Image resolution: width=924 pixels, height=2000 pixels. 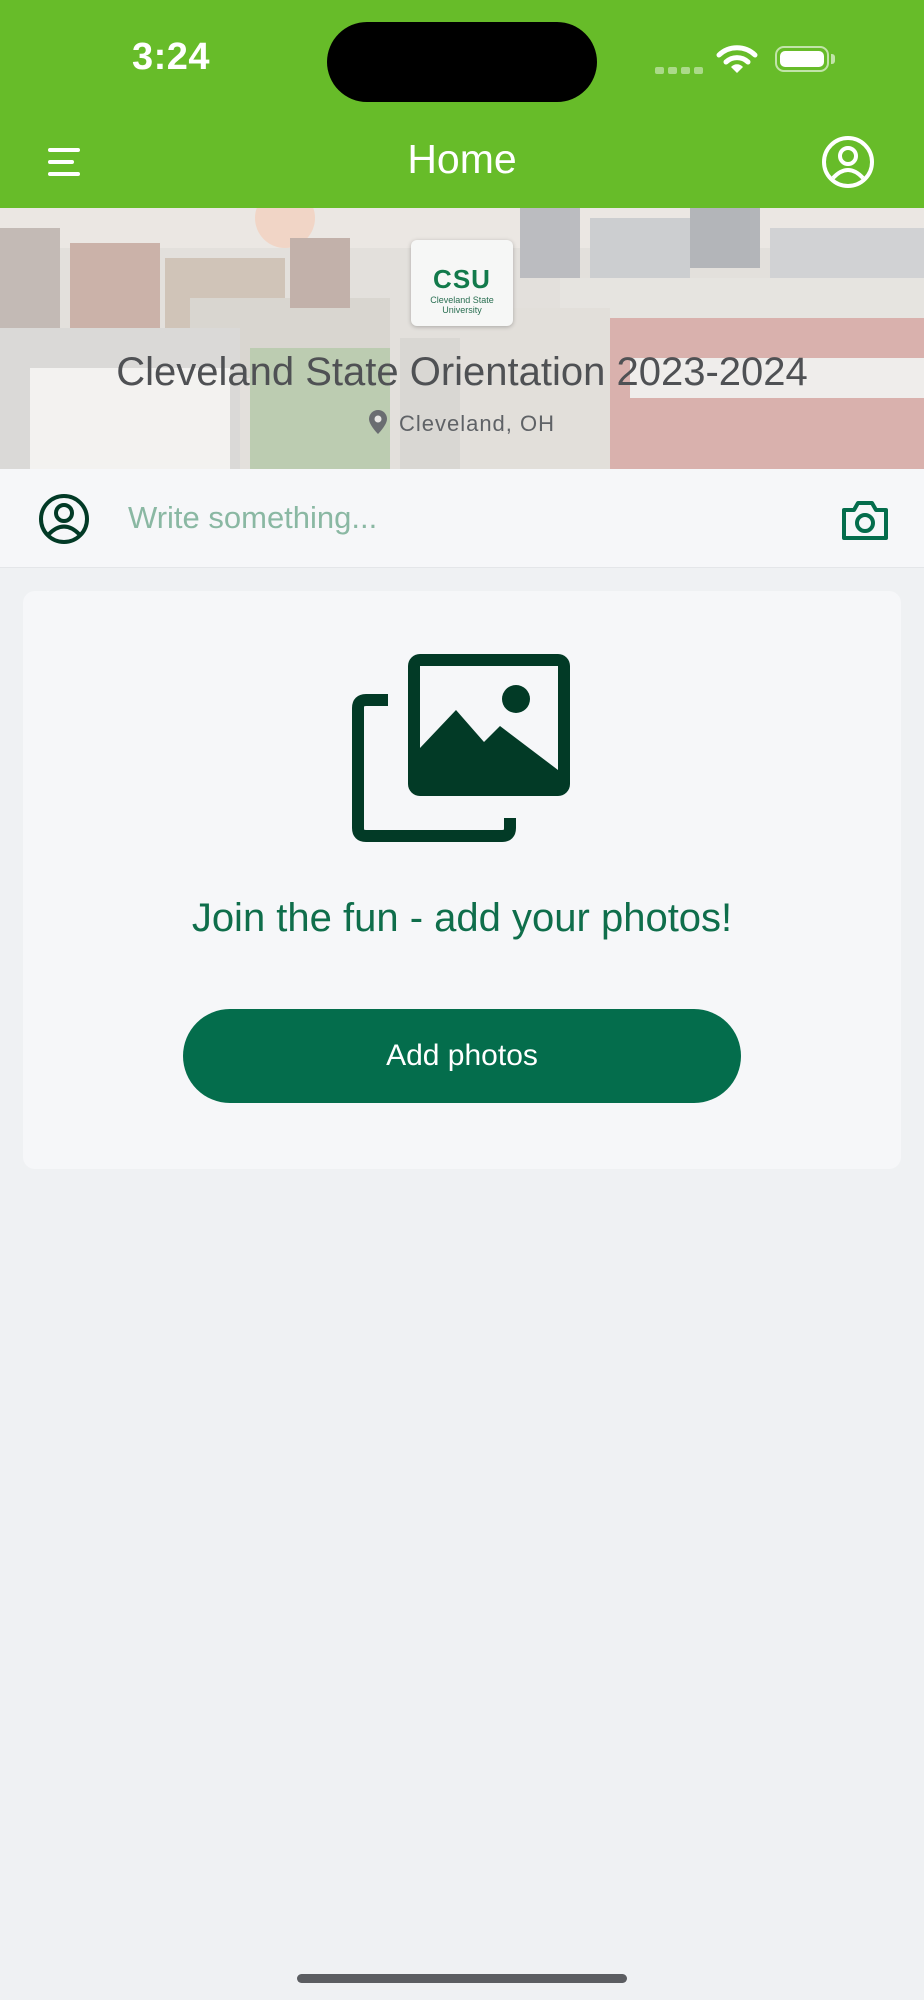 What do you see at coordinates (462, 305) in the screenshot?
I see `logo-subtitle: Cleveland State University` at bounding box center [462, 305].